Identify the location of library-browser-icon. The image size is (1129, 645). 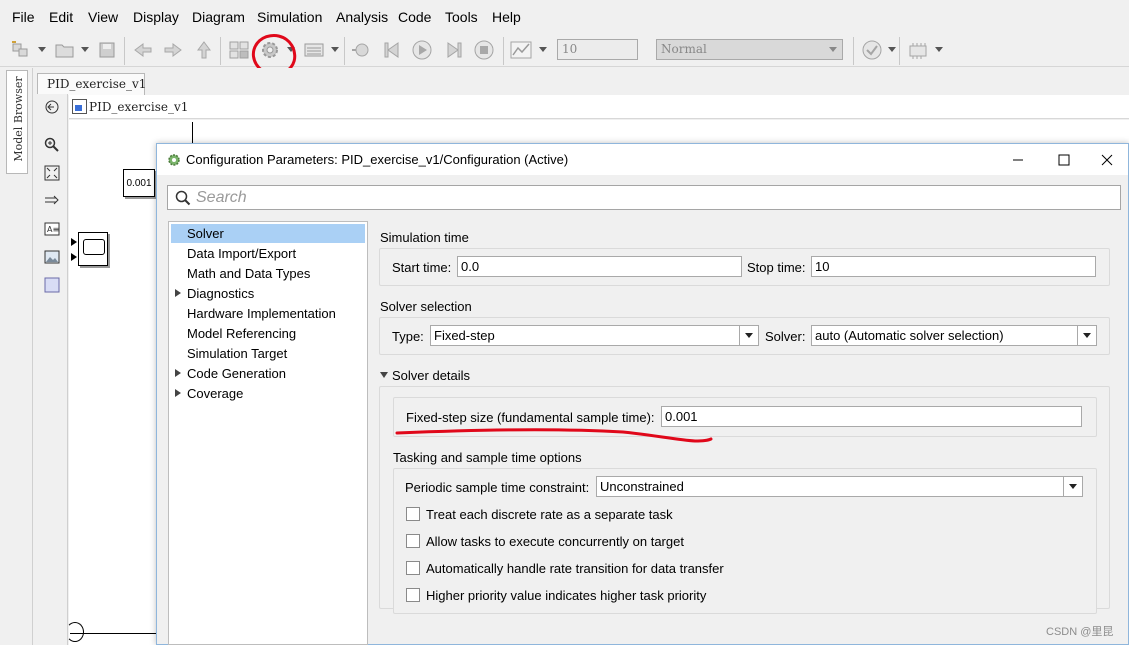
(239, 50).